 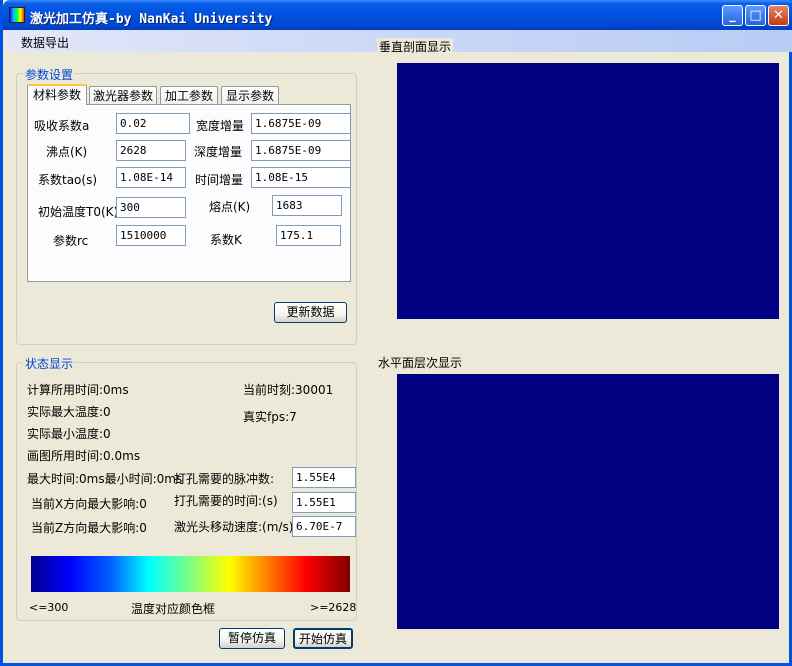 What do you see at coordinates (151, 19) in the screenshot?
I see `window-title: 激光加工仿真-by NanKai University` at bounding box center [151, 19].